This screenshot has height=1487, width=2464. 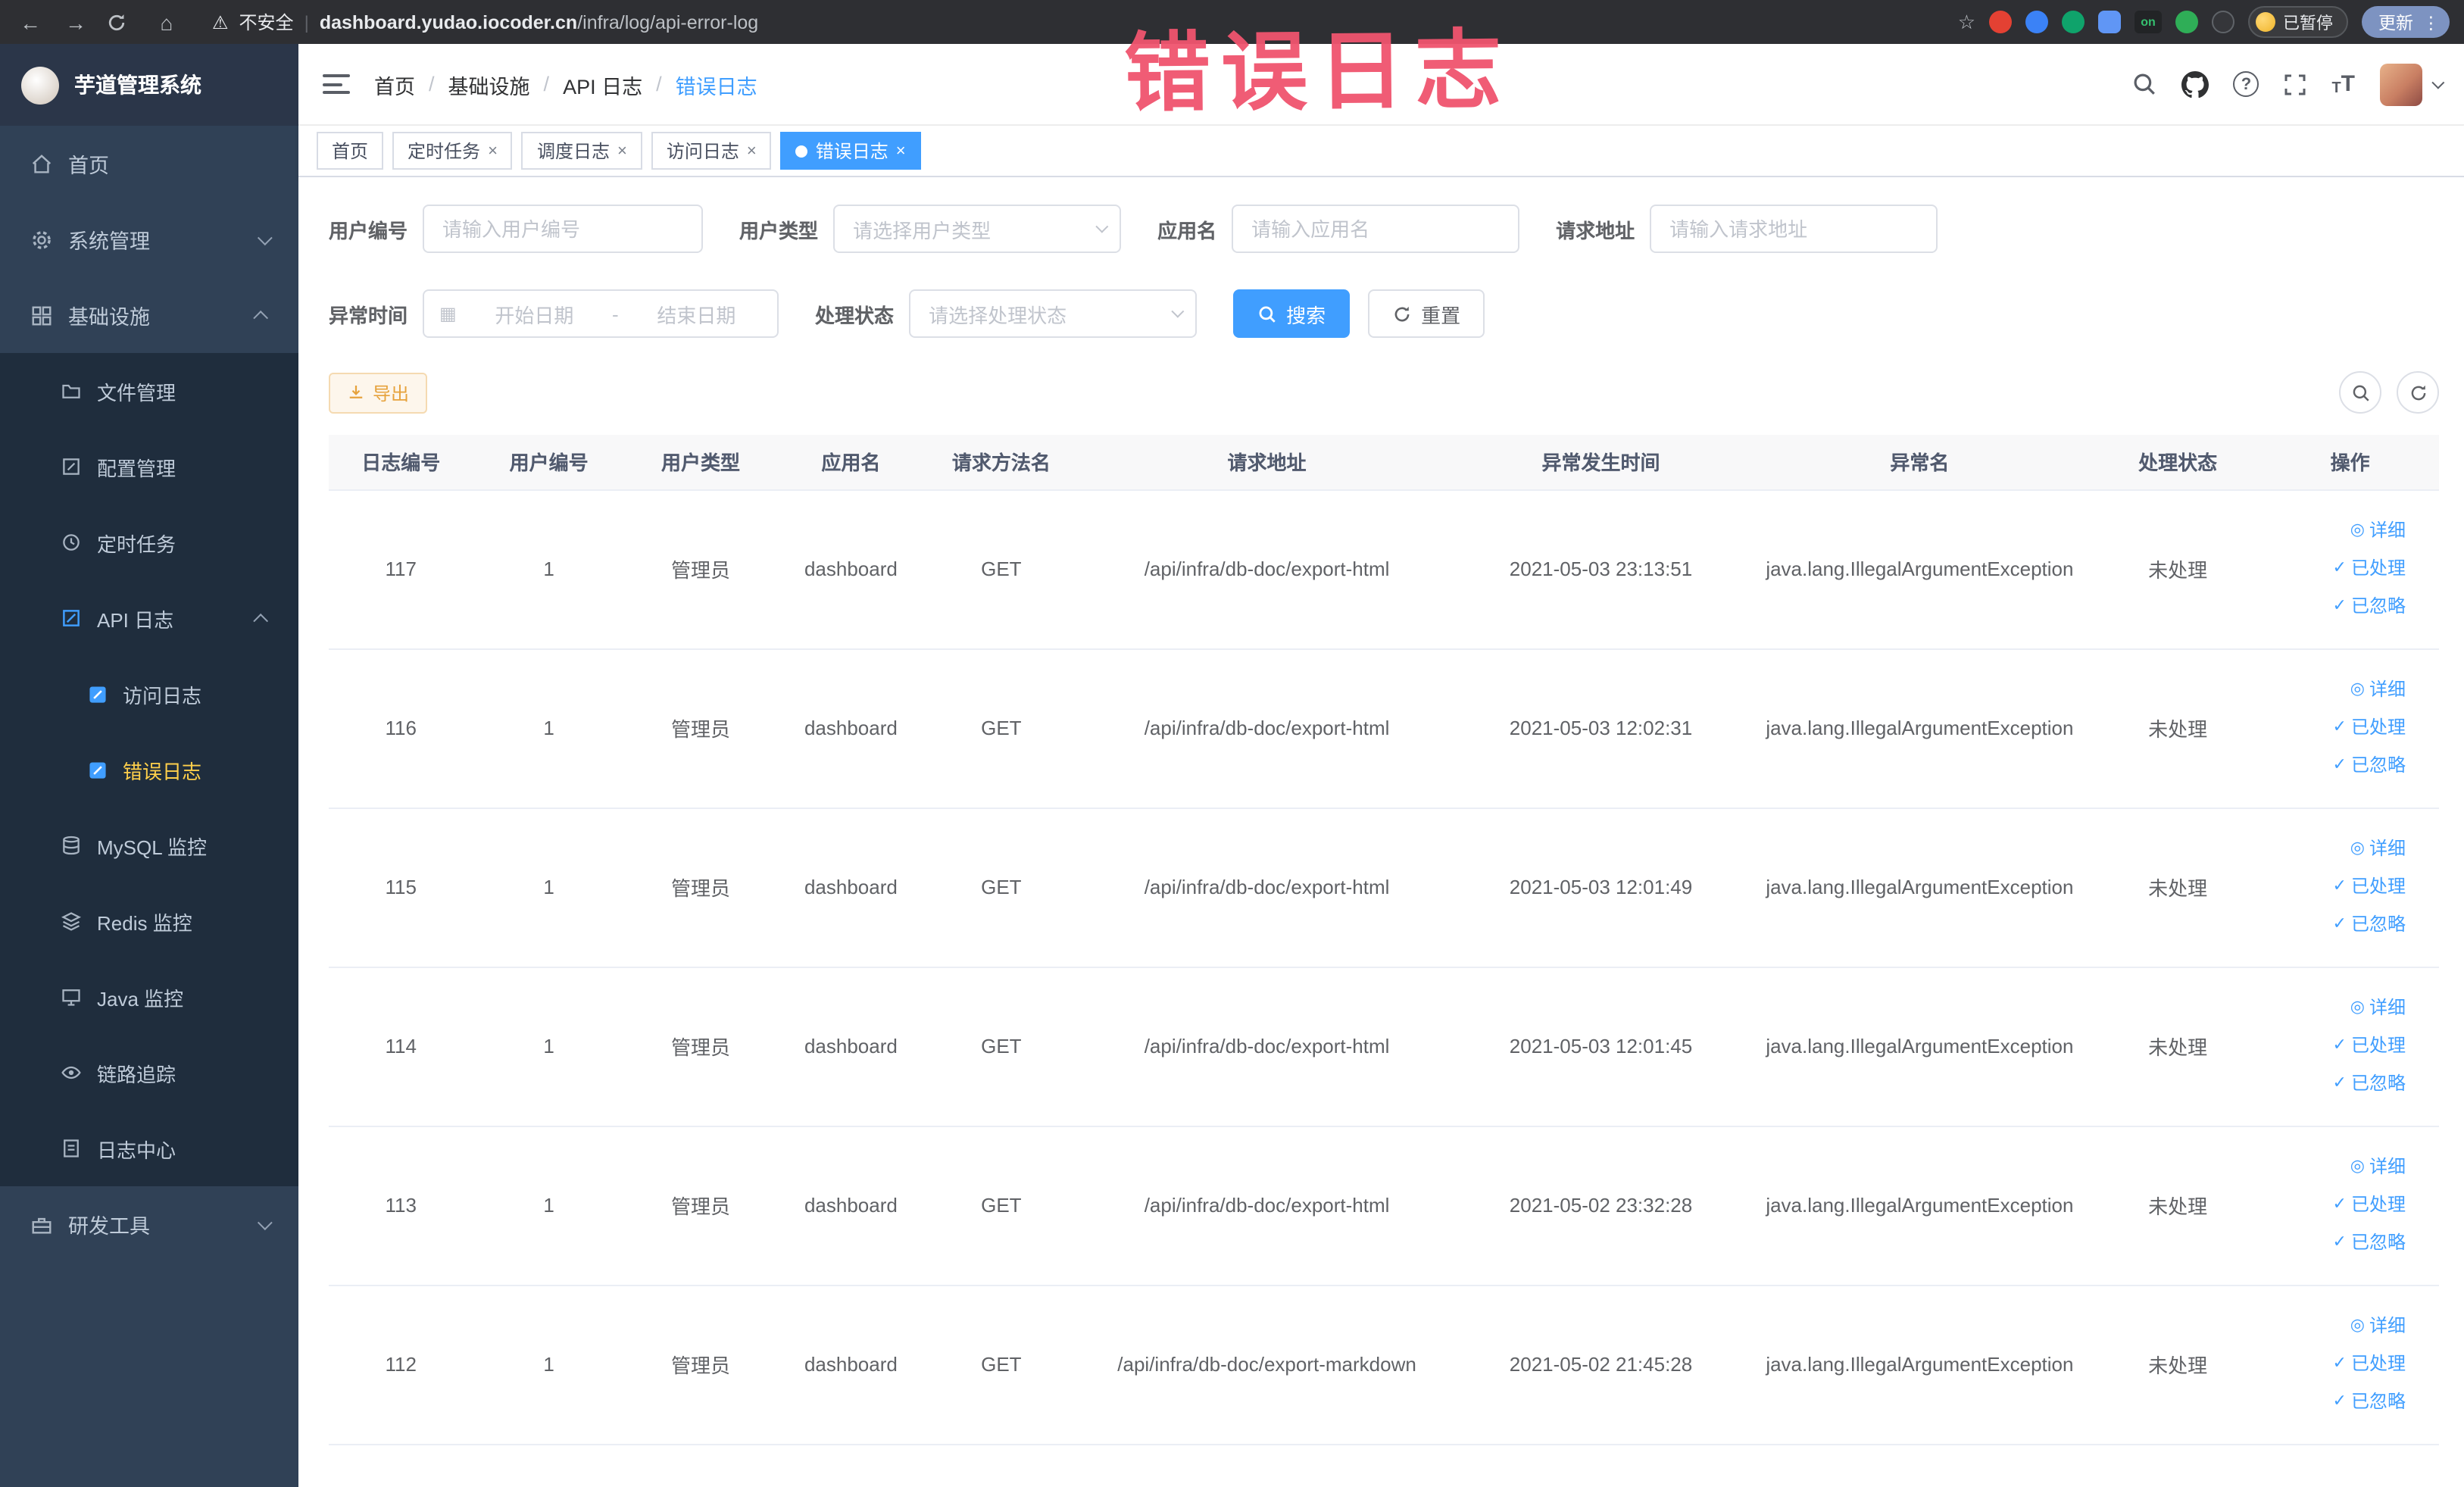 What do you see at coordinates (2144, 84) in the screenshot?
I see `search-icon` at bounding box center [2144, 84].